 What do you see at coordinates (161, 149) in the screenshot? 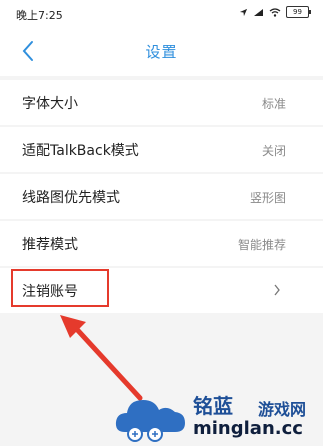
I see `setting-talkback-mode: 适配TalkBack模式 关闭` at bounding box center [161, 149].